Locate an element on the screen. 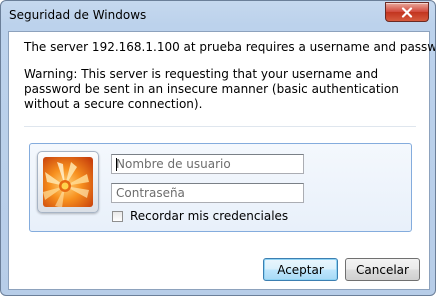 This screenshot has width=436, height=296. cancel-button: Cancelar is located at coordinates (382, 269).